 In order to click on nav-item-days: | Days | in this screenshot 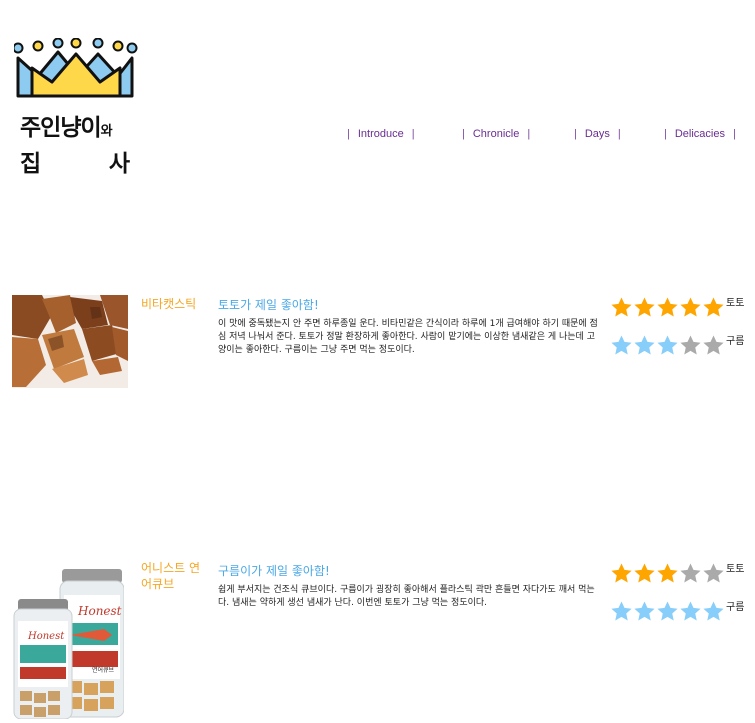, I will do `click(597, 134)`.